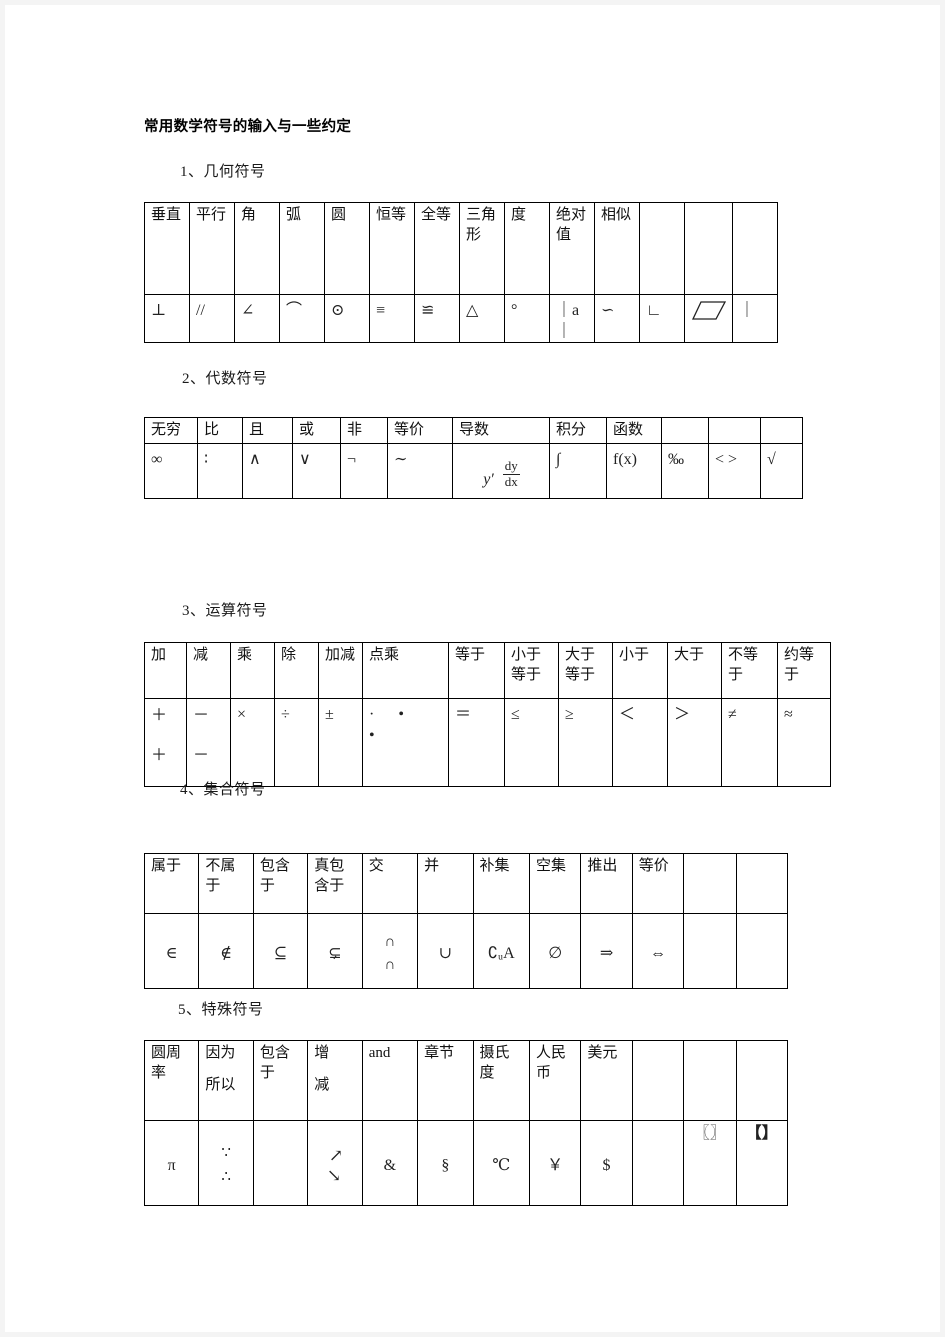 Image resolution: width=945 pixels, height=1337 pixels. I want to click on cell-header-celsius: 摄氏 度, so click(501, 1080).